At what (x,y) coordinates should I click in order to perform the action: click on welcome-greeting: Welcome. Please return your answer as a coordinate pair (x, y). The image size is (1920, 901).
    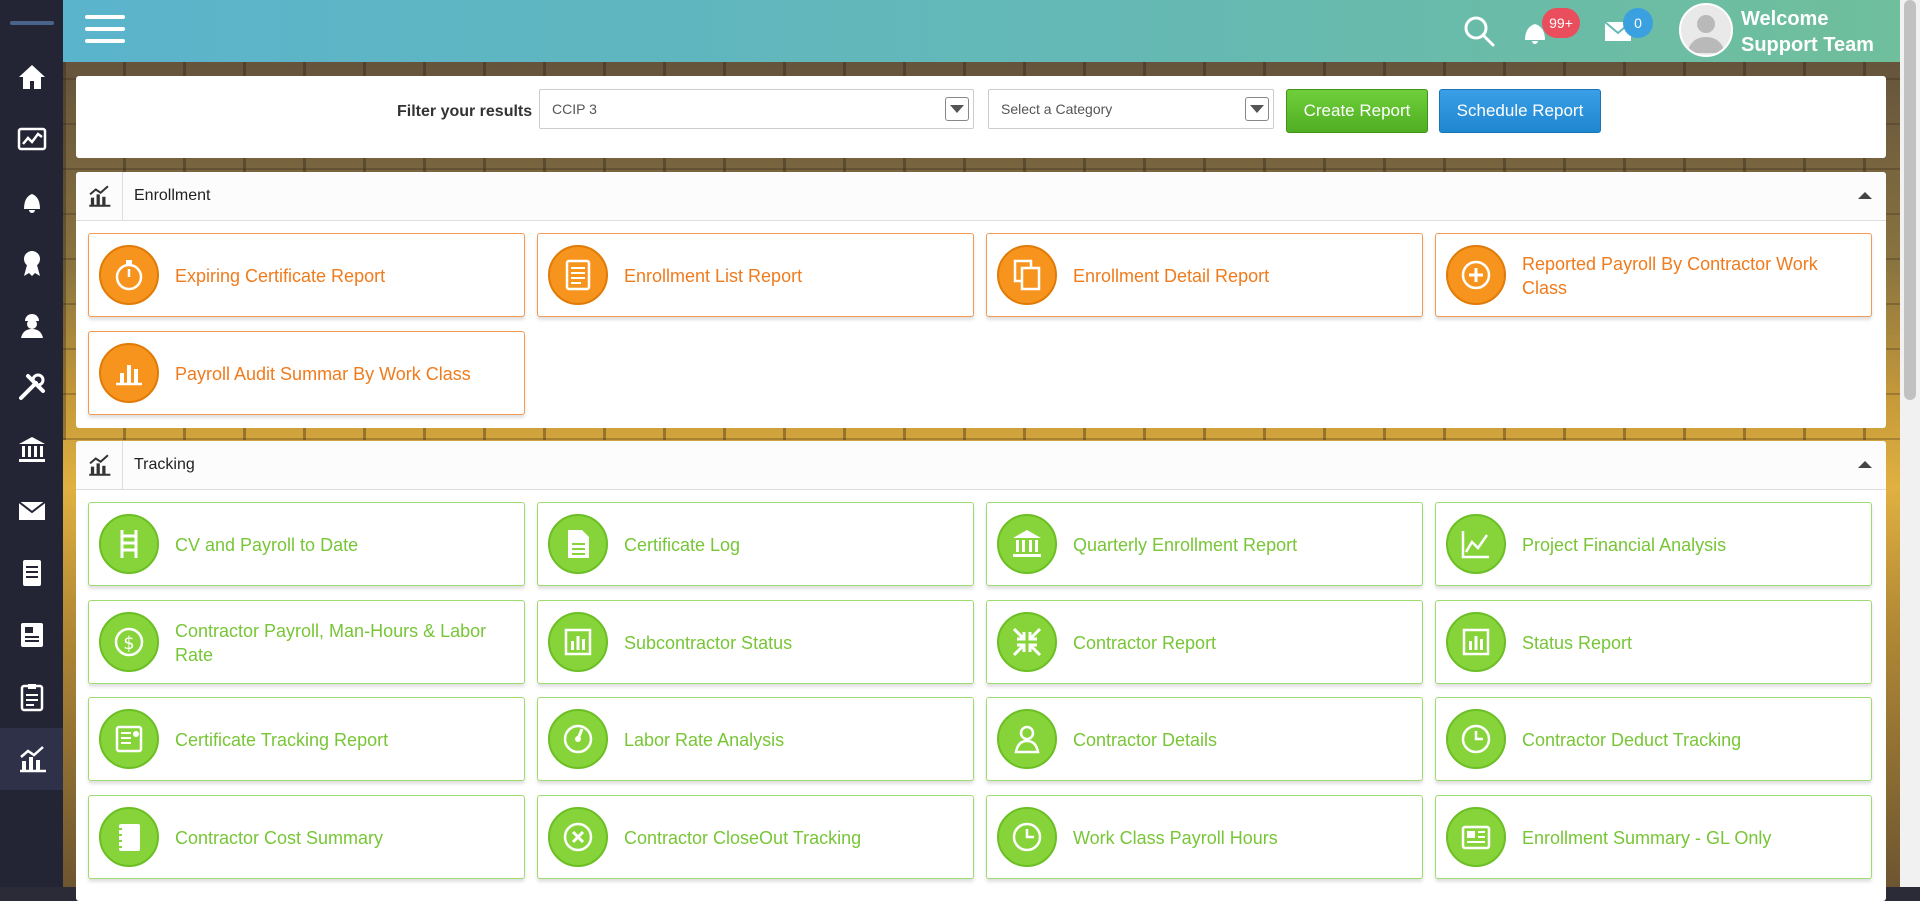
    Looking at the image, I should click on (1785, 19).